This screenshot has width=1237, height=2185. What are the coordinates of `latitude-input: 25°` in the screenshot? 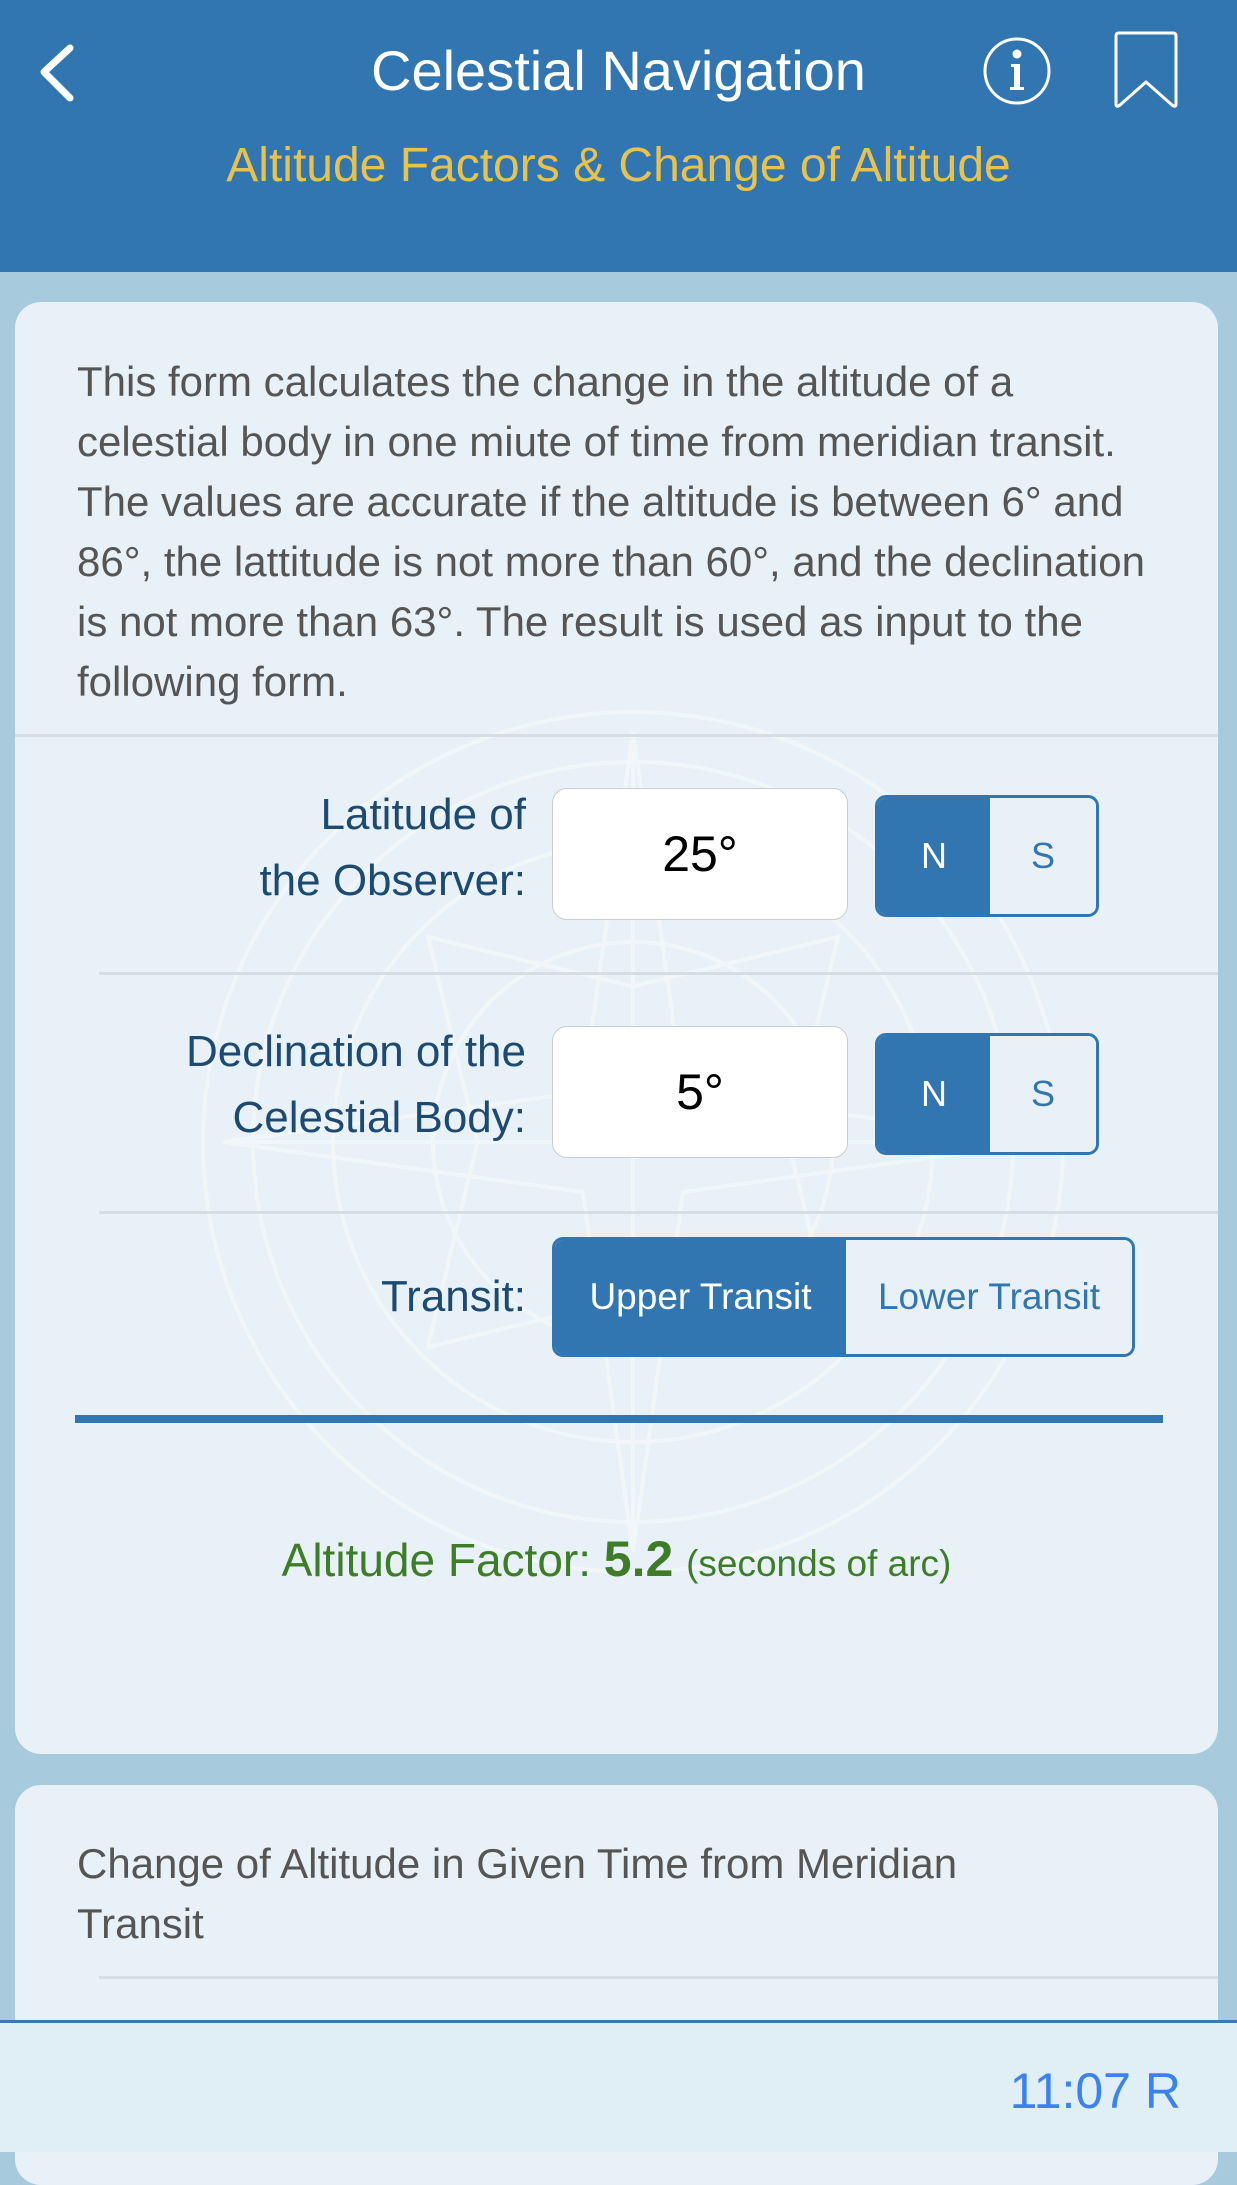 It's located at (700, 854).